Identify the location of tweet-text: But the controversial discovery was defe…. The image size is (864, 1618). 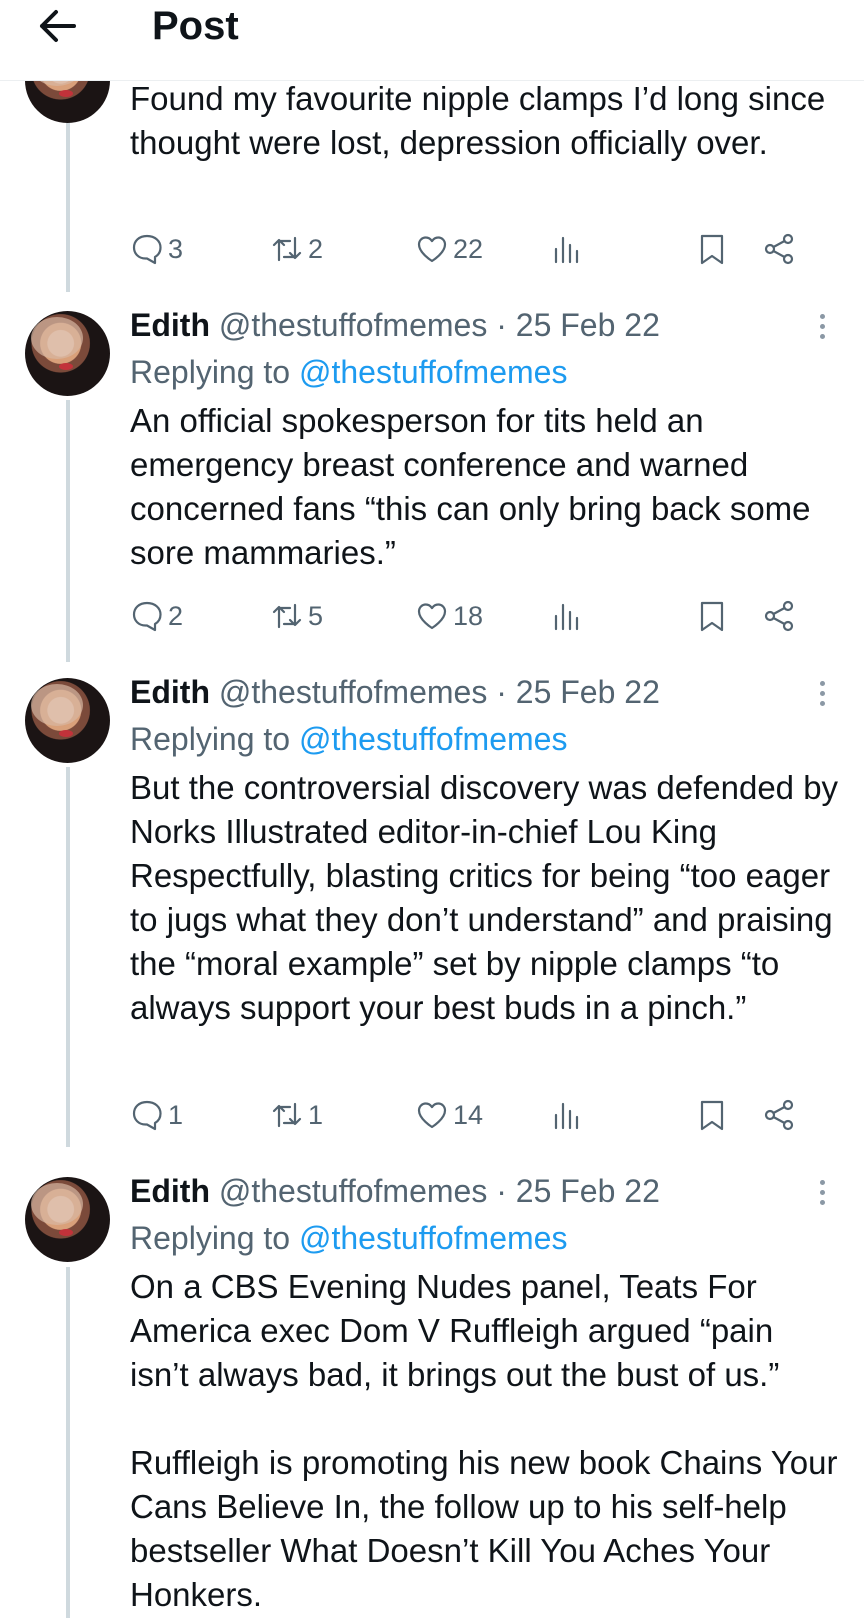
(489, 897).